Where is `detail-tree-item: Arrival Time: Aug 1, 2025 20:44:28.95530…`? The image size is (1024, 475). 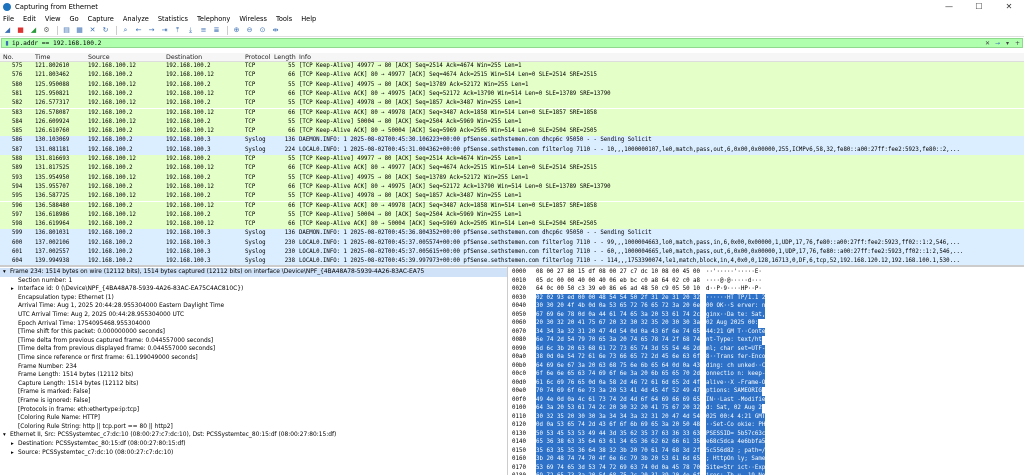
detail-tree-item: Arrival Time: Aug 1, 2025 20:44:28.95530… is located at coordinates (253, 306).